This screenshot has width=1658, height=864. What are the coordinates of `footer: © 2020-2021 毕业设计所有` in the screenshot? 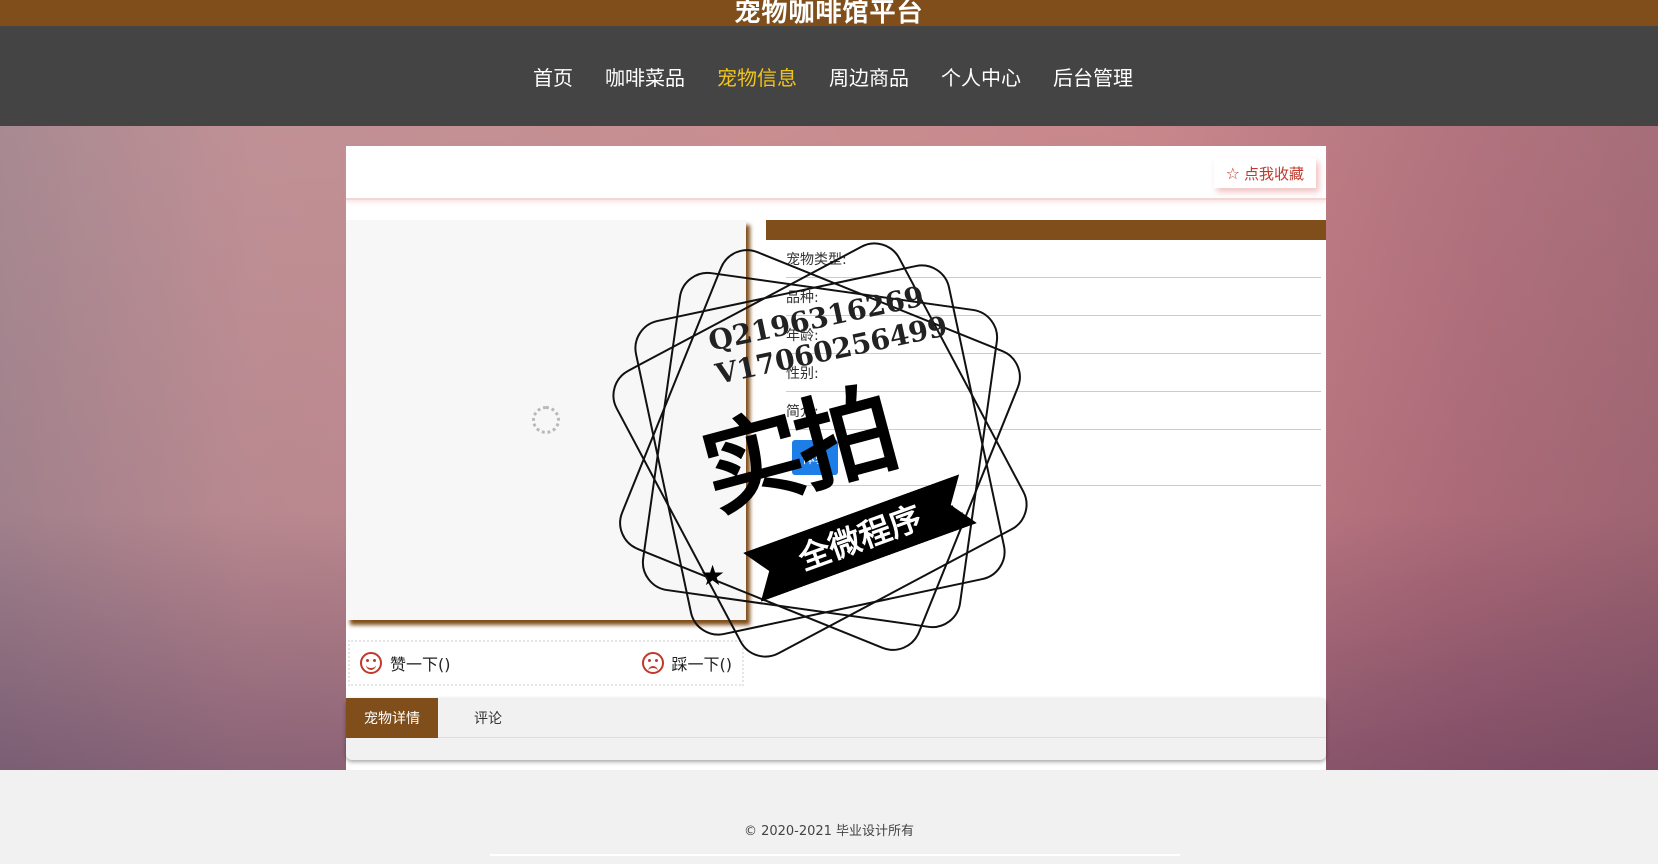 It's located at (829, 822).